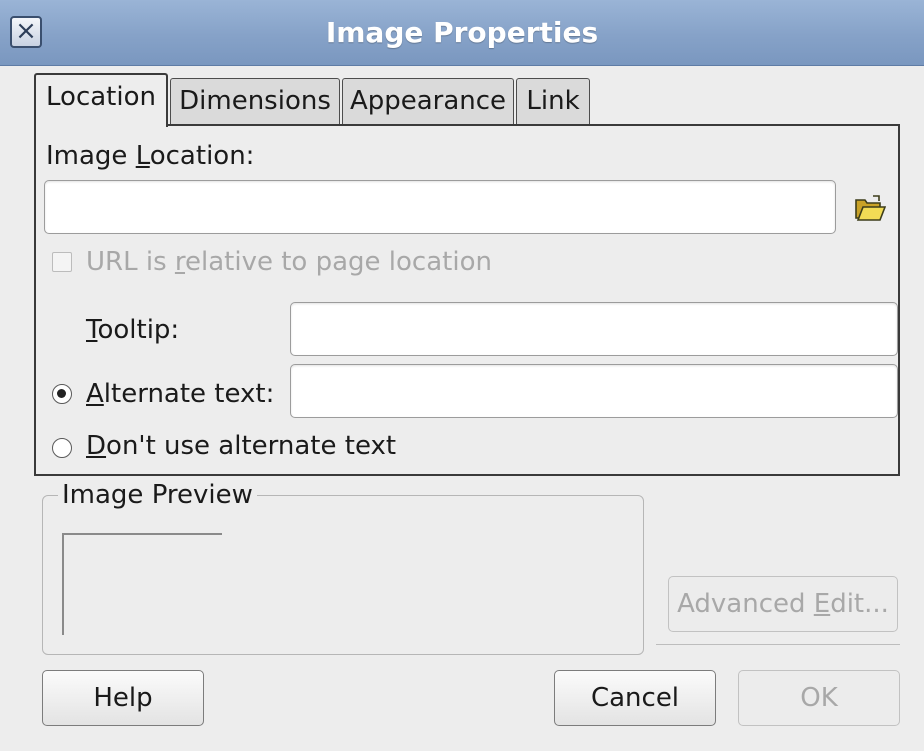 This screenshot has width=924, height=751. I want to click on dialog-title: Image Properties, so click(462, 32).